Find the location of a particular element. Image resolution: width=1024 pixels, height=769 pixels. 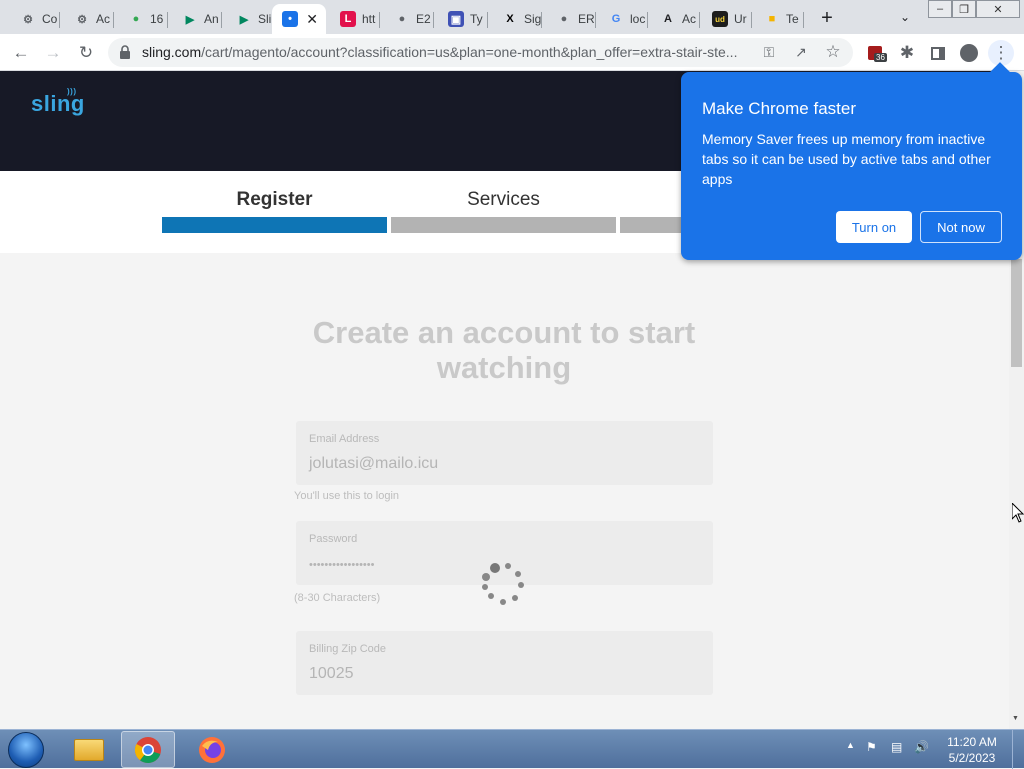

extensions-puzzle-icon: ✱ is located at coordinates (907, 53).